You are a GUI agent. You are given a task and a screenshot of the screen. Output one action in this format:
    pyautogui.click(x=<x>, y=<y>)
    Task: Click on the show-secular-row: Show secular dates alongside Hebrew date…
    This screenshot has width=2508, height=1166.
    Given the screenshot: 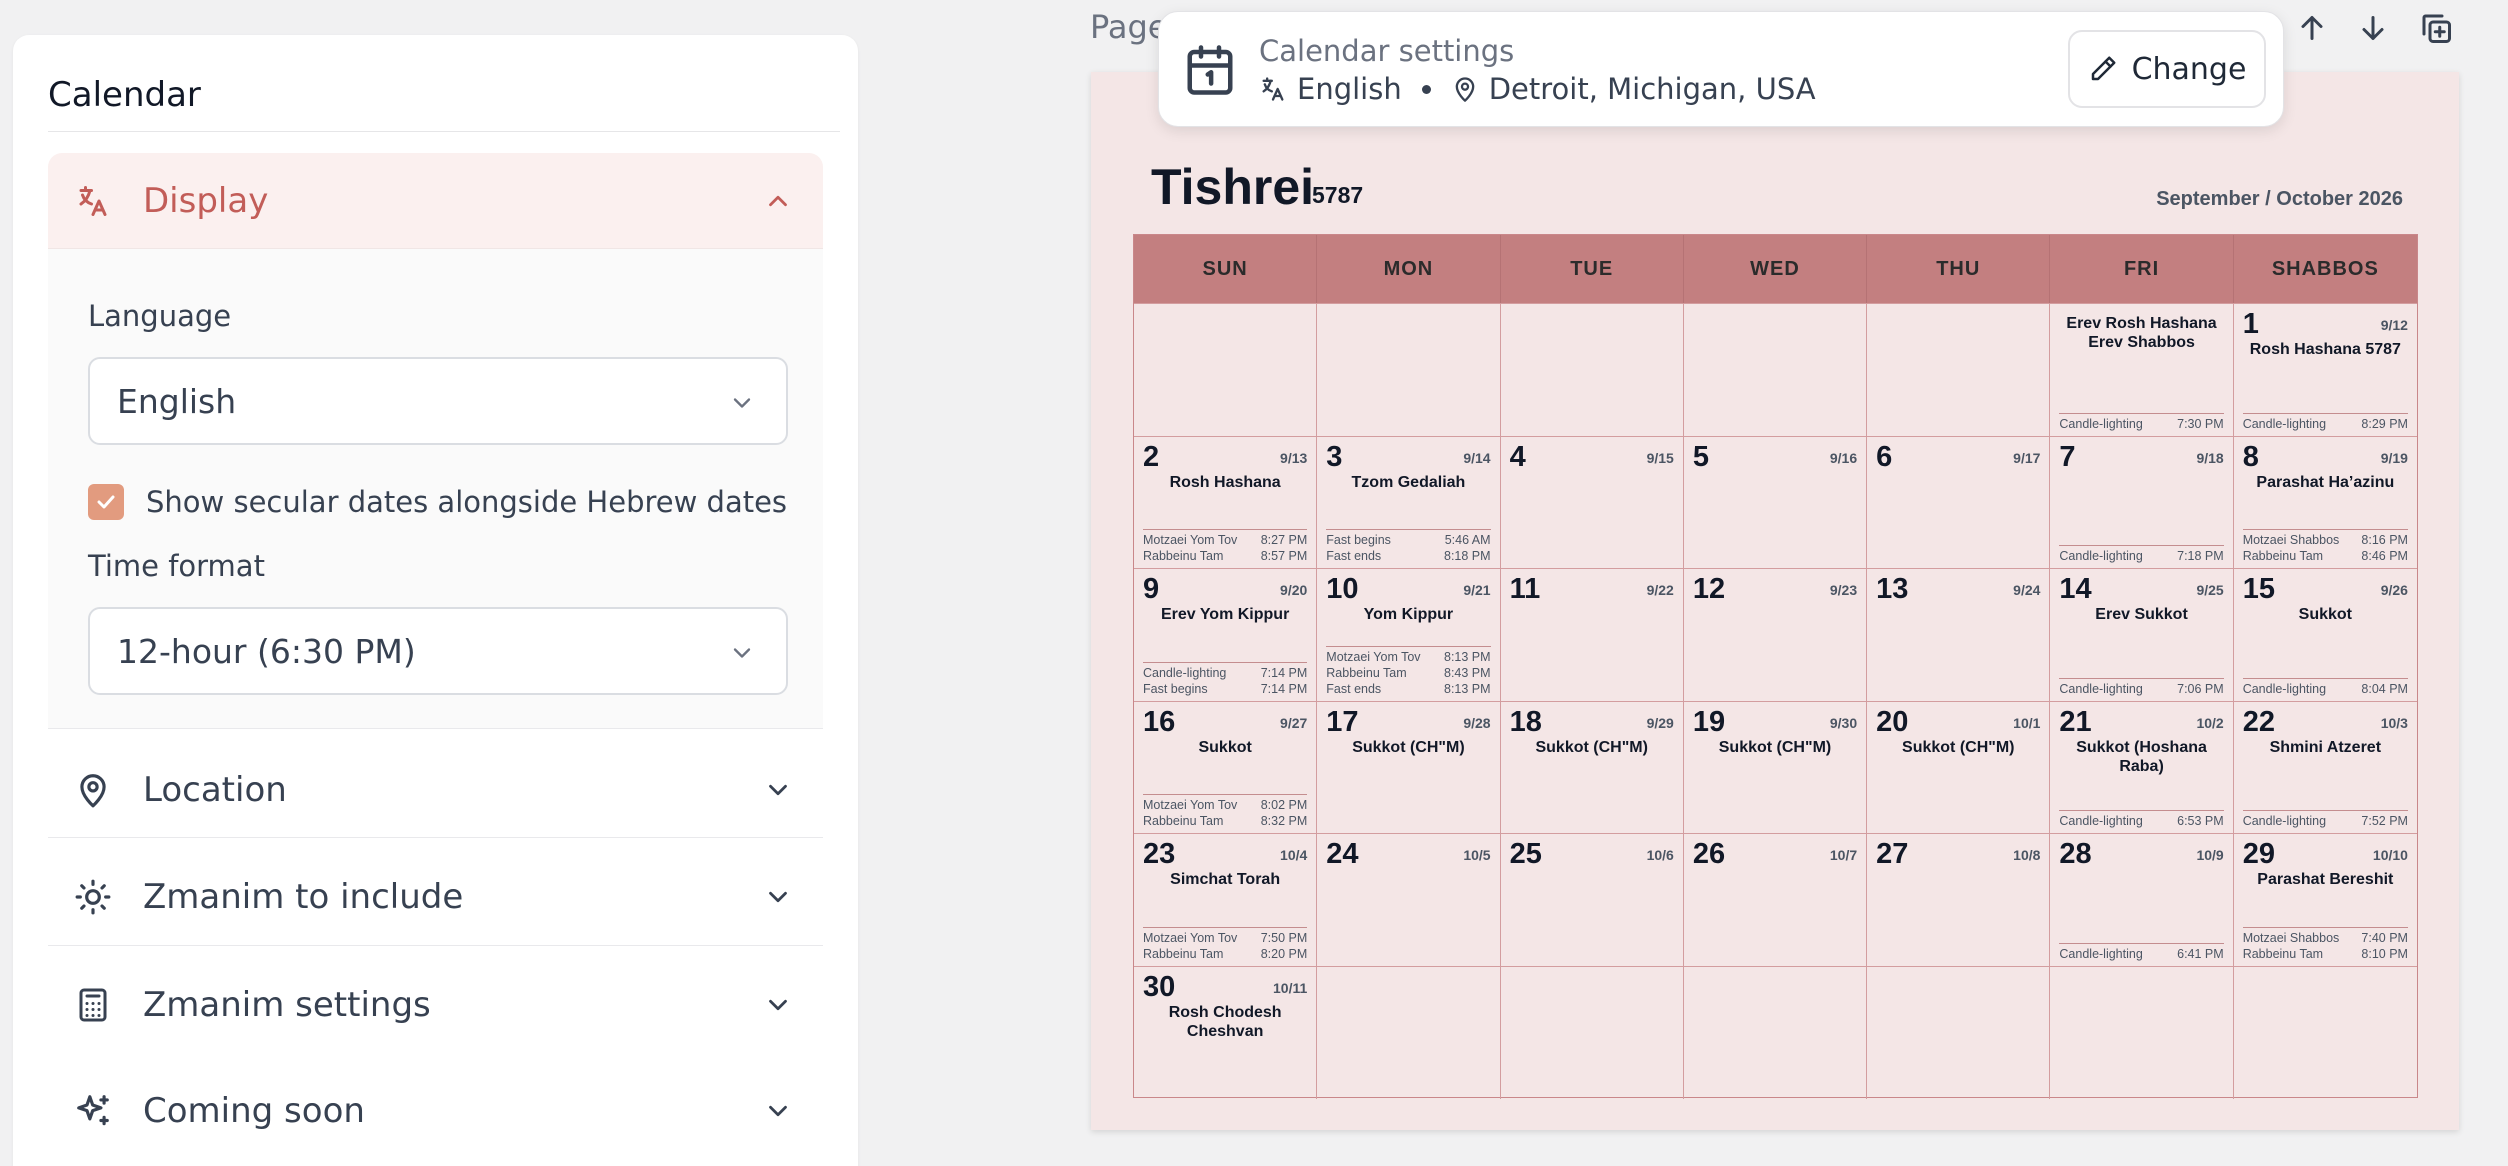 What is the action you would take?
    pyautogui.click(x=437, y=502)
    